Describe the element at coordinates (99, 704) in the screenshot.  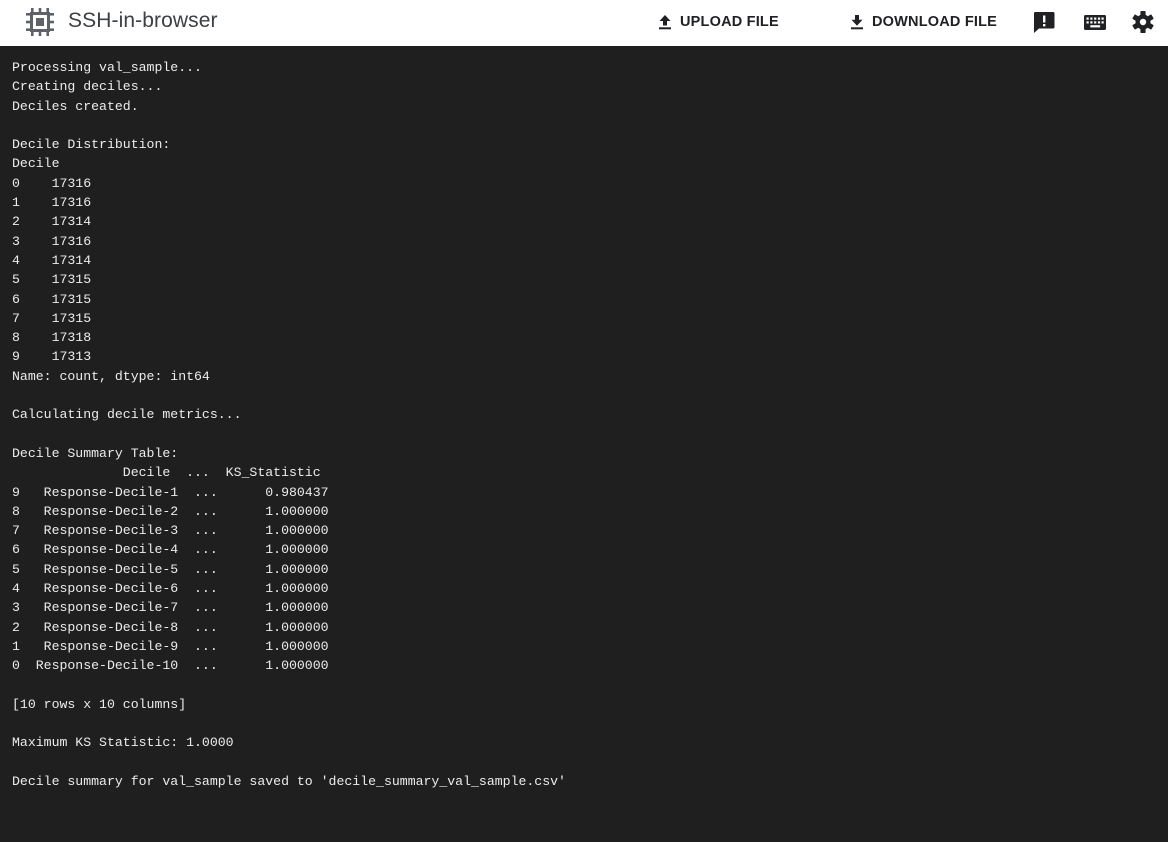
I see `terminal-line: [10 rows x 10 columns]` at that location.